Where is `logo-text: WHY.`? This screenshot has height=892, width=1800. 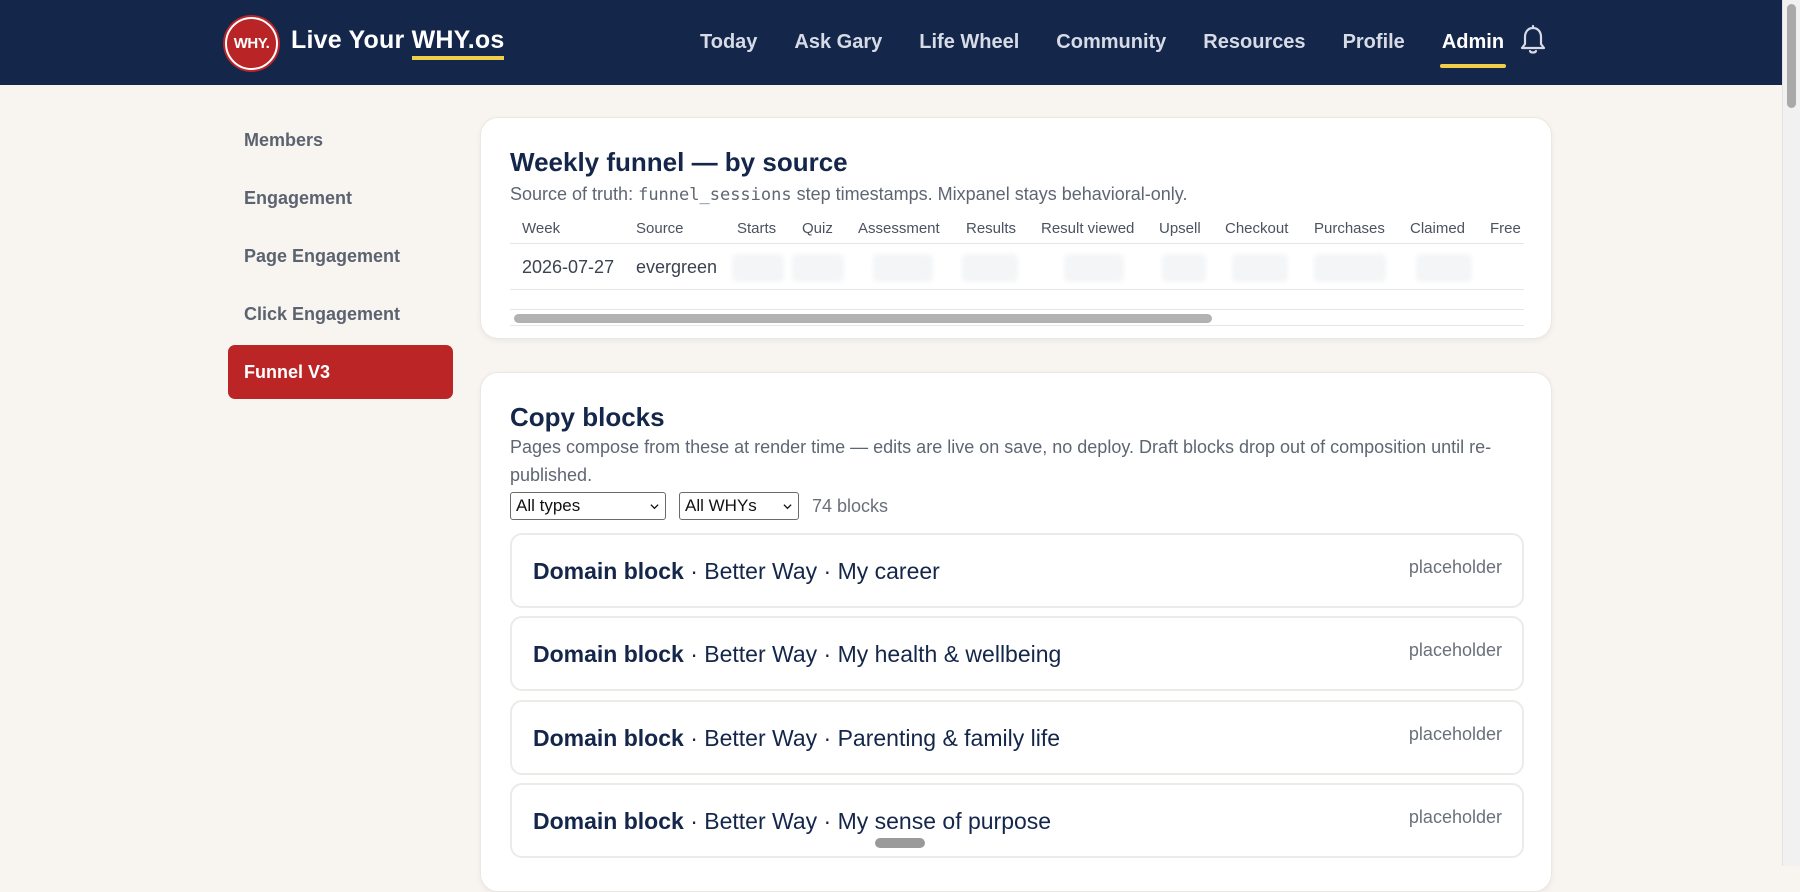 logo-text: WHY. is located at coordinates (251, 43).